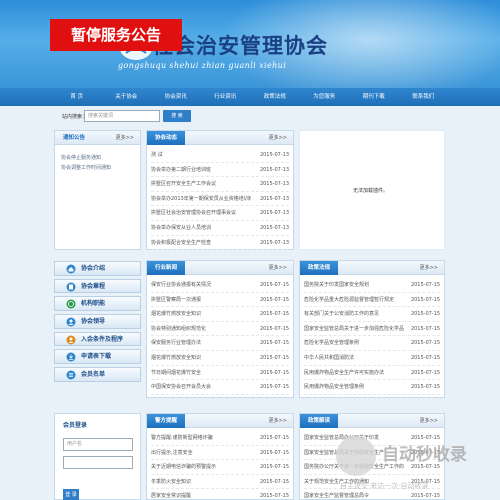 The image size is (500, 500). I want to click on list-item-title: 危险化学品重大危险源监督管理暂行规定, so click(349, 300).